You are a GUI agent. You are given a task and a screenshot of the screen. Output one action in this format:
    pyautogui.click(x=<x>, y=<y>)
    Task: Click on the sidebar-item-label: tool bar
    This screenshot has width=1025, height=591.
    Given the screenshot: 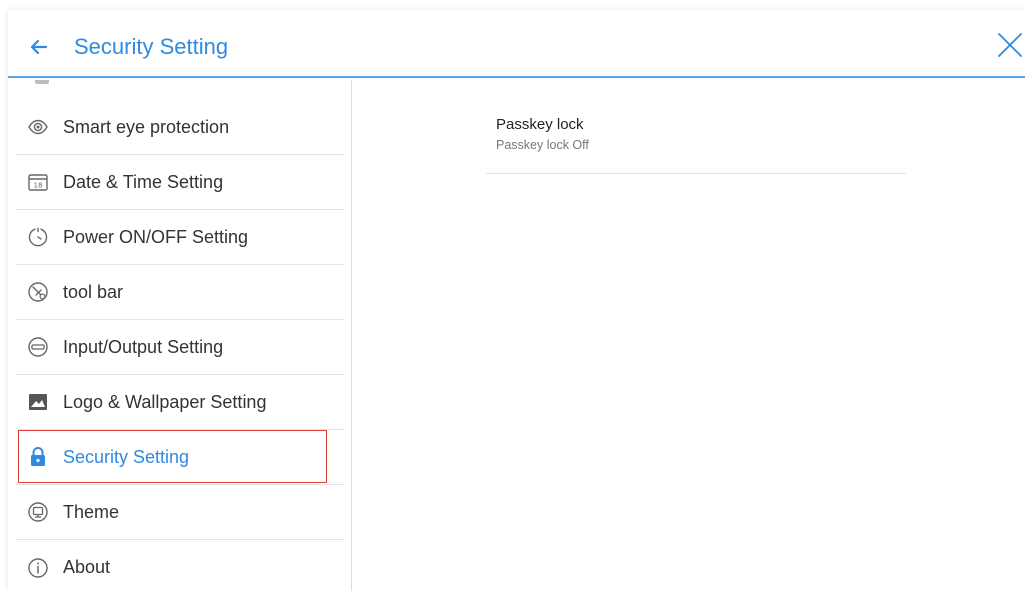 What is the action you would take?
    pyautogui.click(x=93, y=291)
    